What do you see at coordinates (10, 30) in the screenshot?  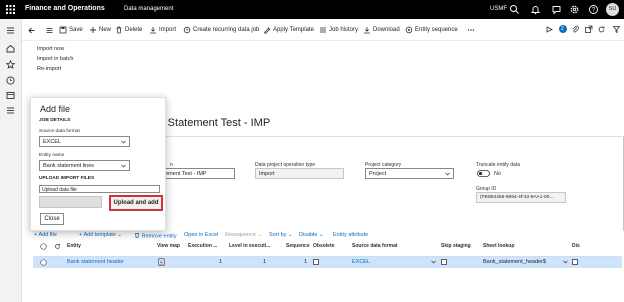 I see `hamburger-menu-icon` at bounding box center [10, 30].